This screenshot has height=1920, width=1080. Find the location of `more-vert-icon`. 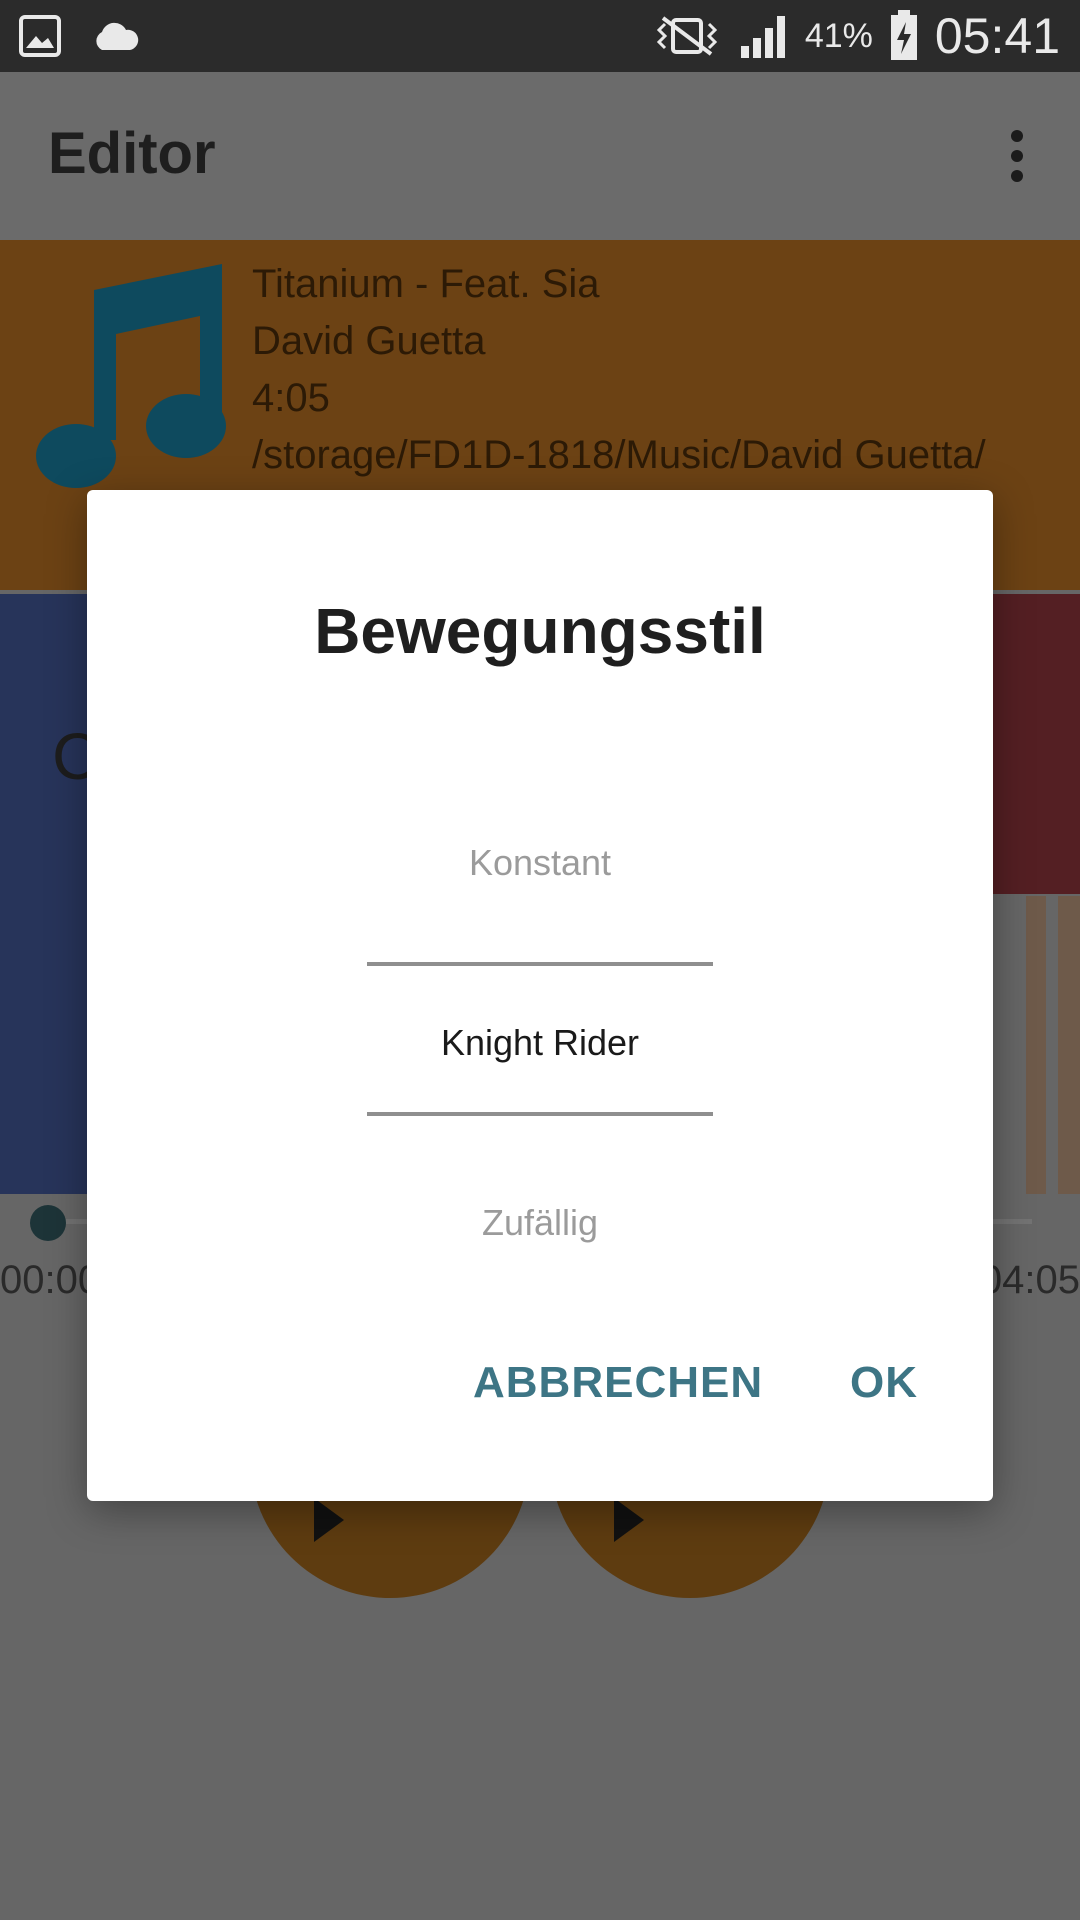

more-vert-icon is located at coordinates (1016, 156).